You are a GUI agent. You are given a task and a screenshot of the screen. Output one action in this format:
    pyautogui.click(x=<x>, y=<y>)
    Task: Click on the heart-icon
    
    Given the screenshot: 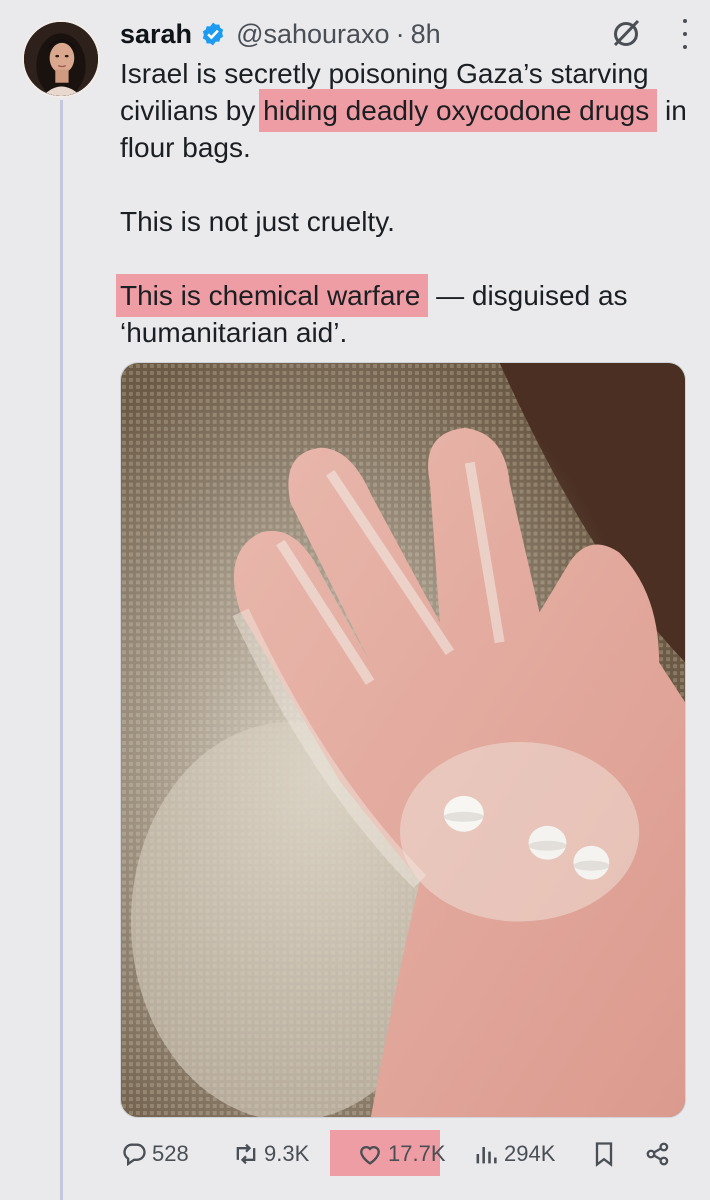 What is the action you would take?
    pyautogui.click(x=370, y=1155)
    